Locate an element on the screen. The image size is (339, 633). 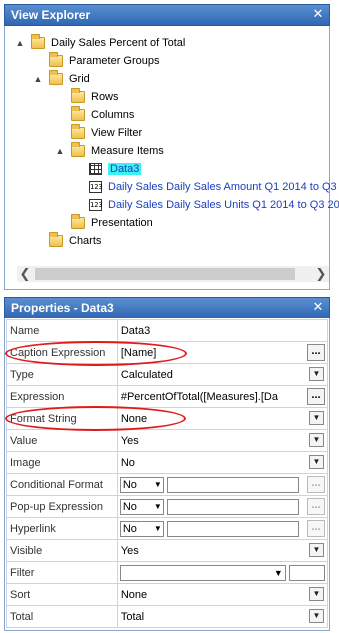
scroll-left-icon: ❮ is located at coordinates (25, 274).